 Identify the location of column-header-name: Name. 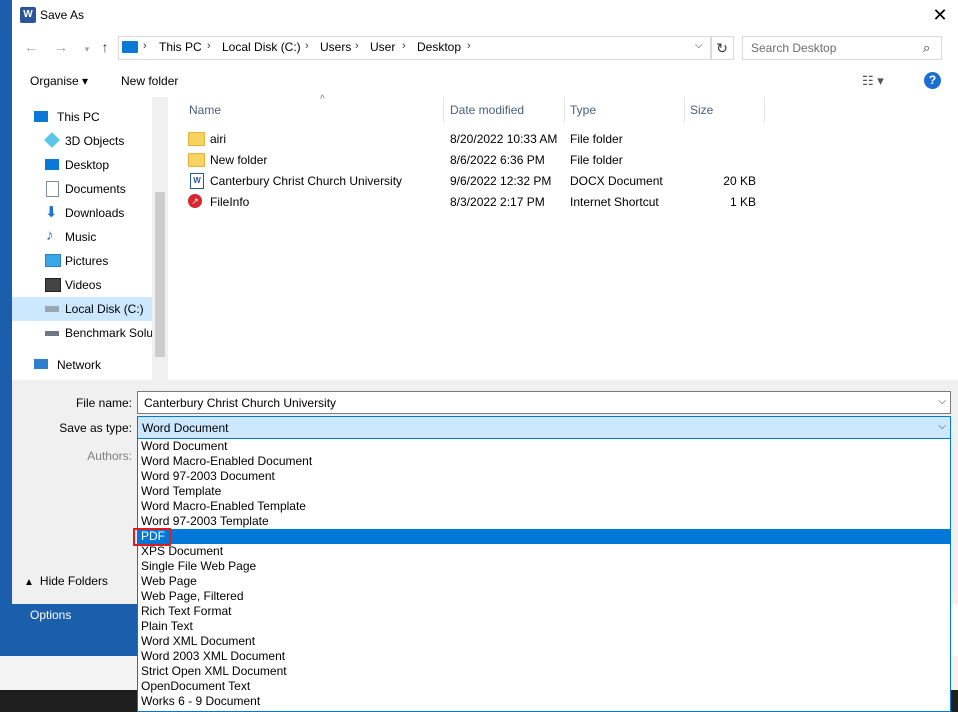
(205, 110).